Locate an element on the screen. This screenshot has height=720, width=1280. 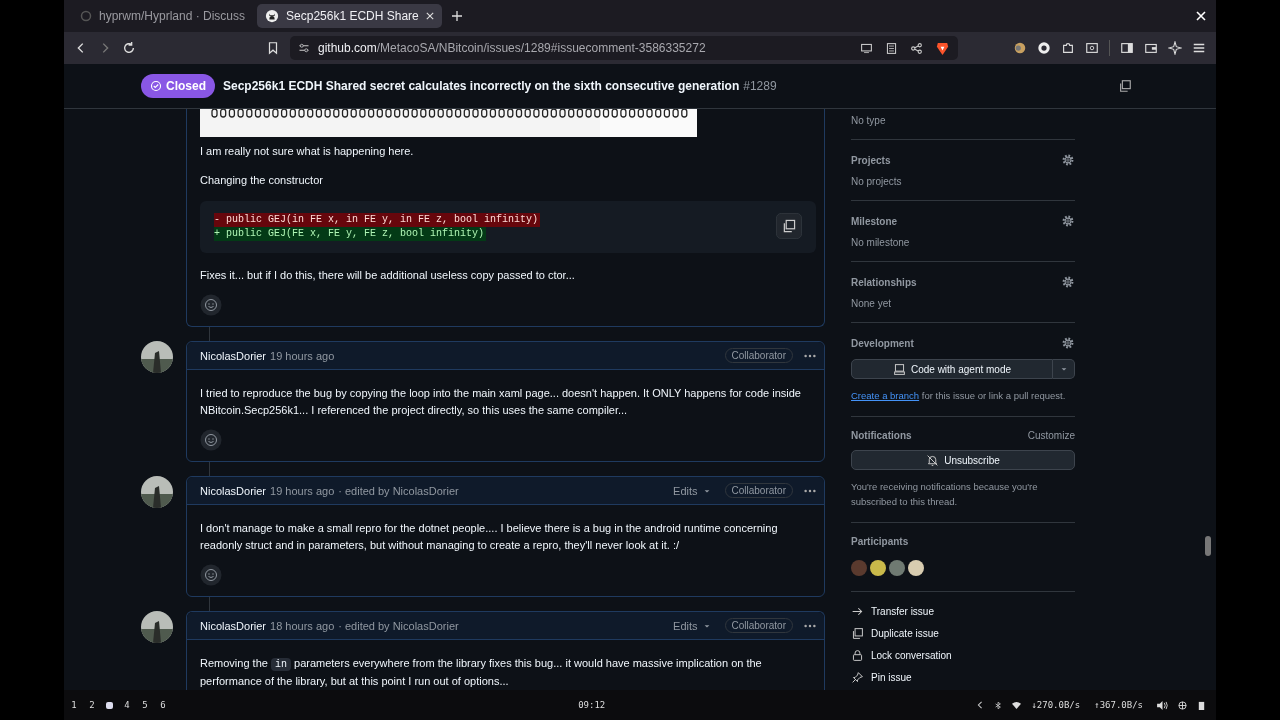
url-text: github.com/MetacoSA/NBitcoin/issues/1289#issuecomment-3586335272 is located at coordinates (512, 48).